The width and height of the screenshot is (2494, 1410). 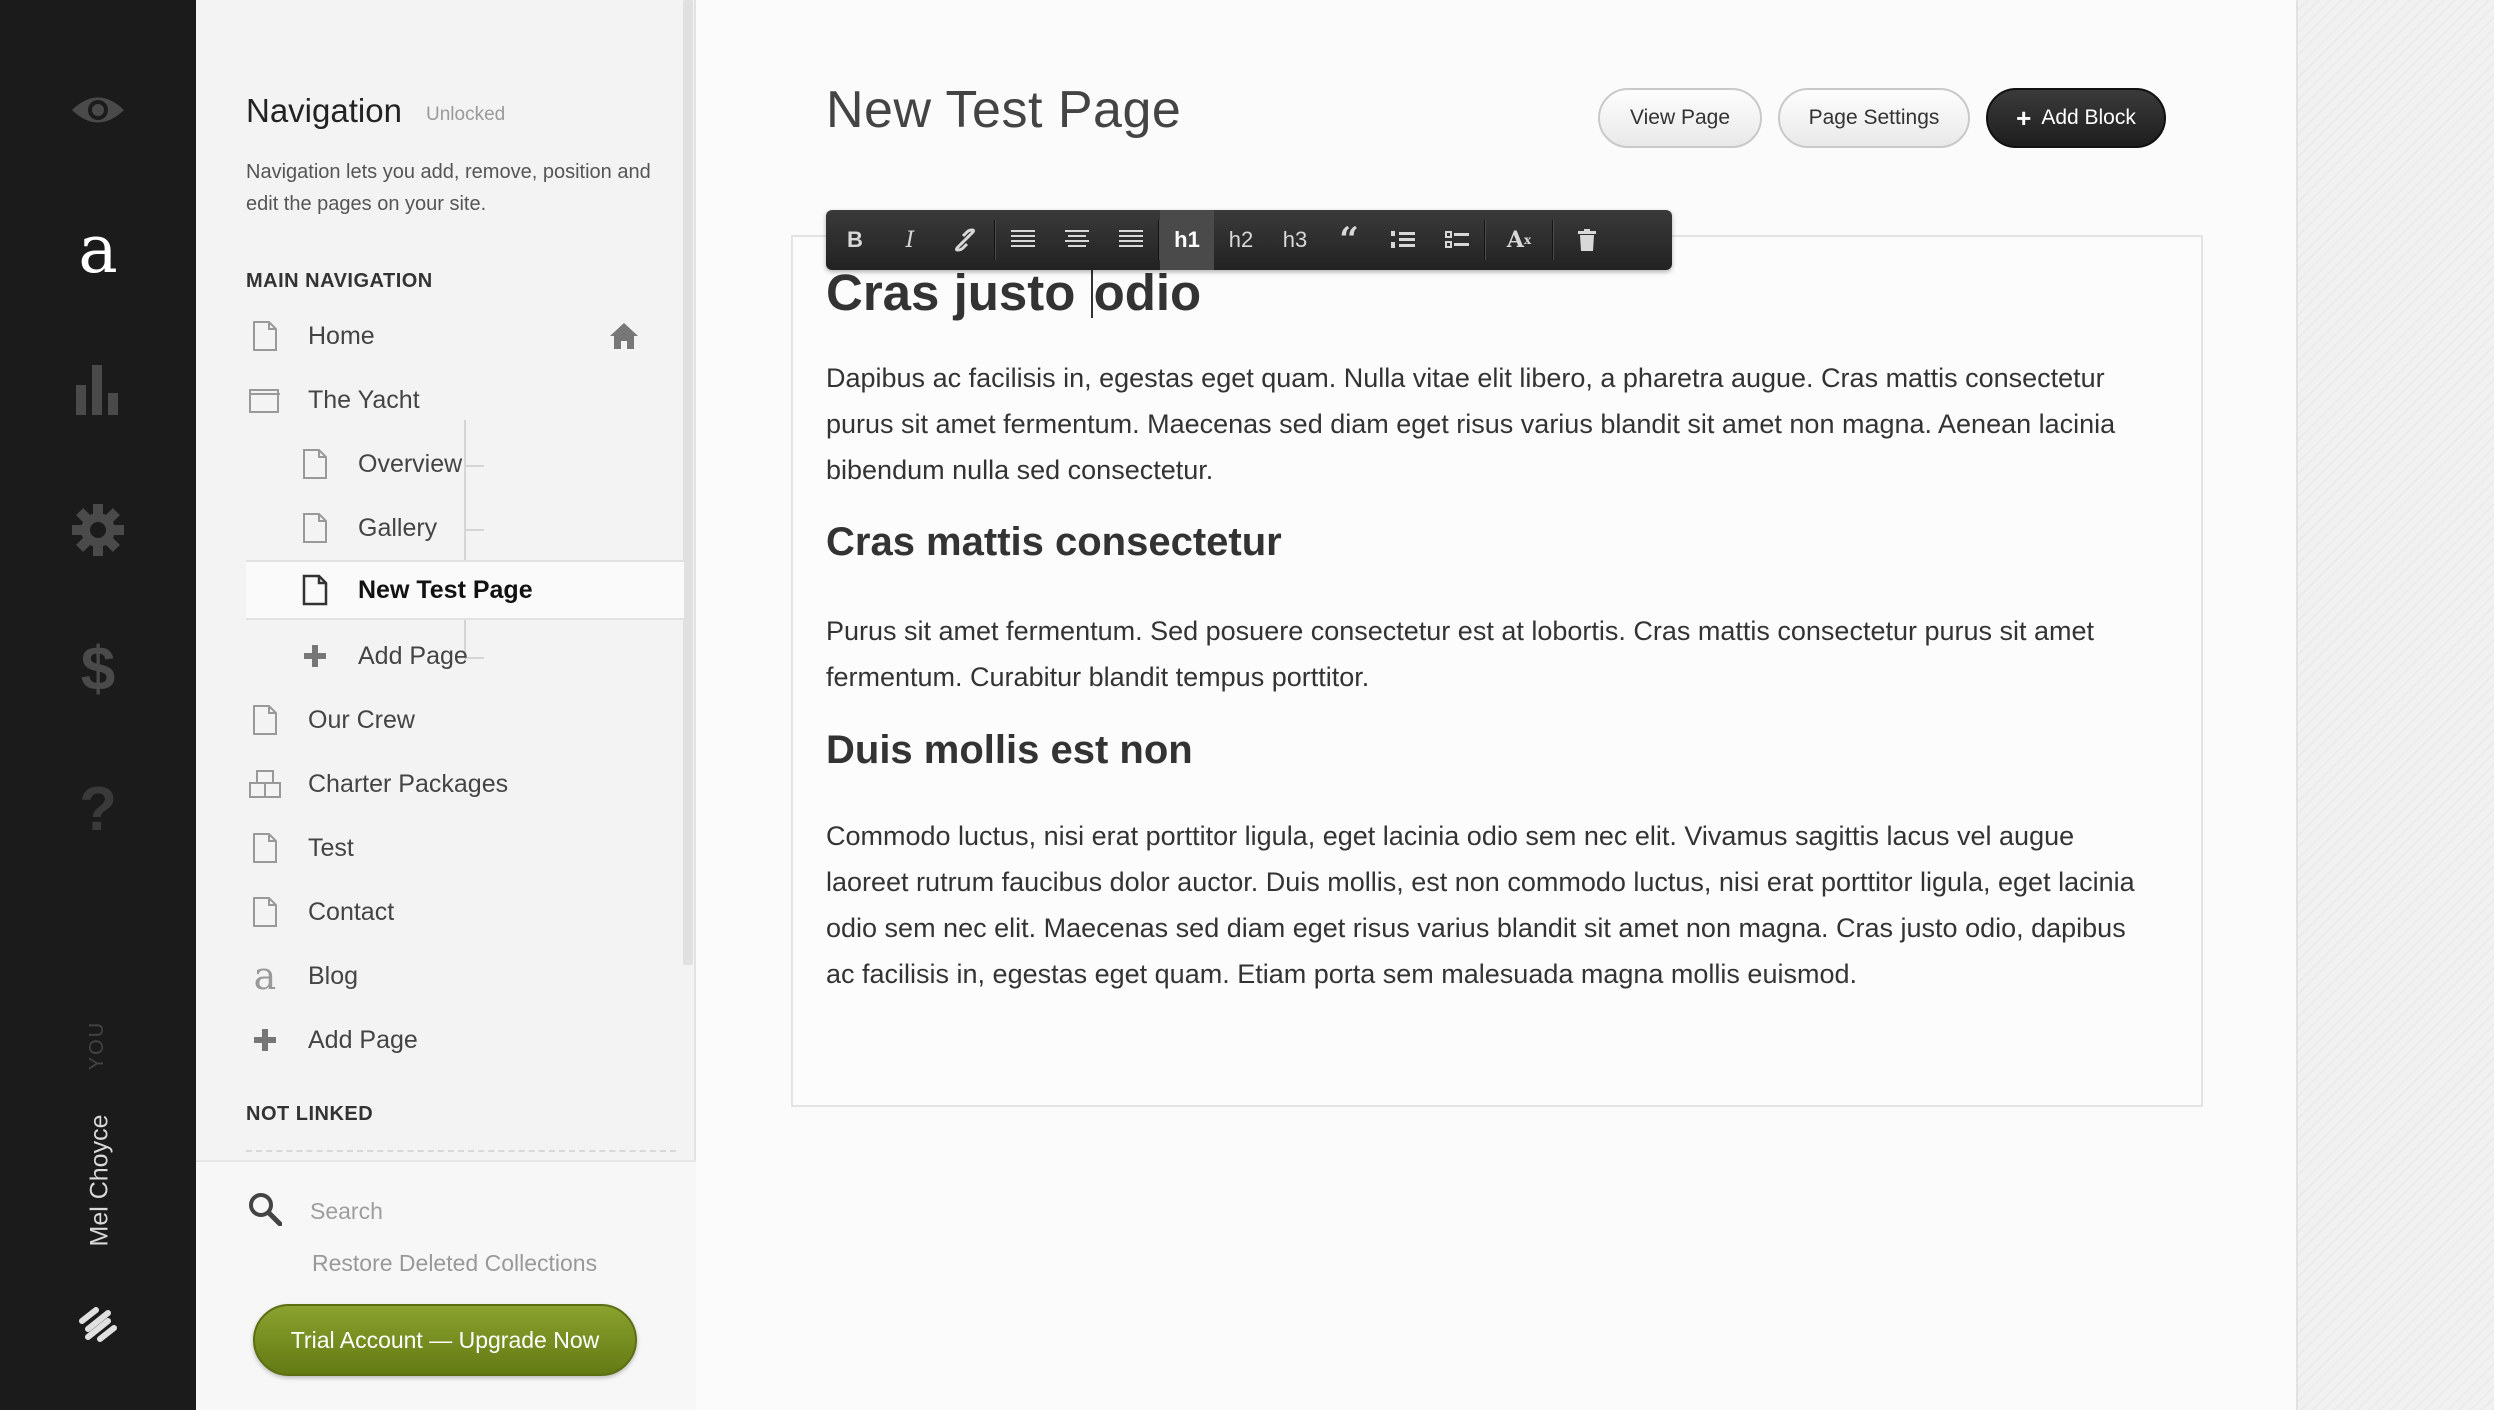 I want to click on h2-button: h2, so click(x=1241, y=240).